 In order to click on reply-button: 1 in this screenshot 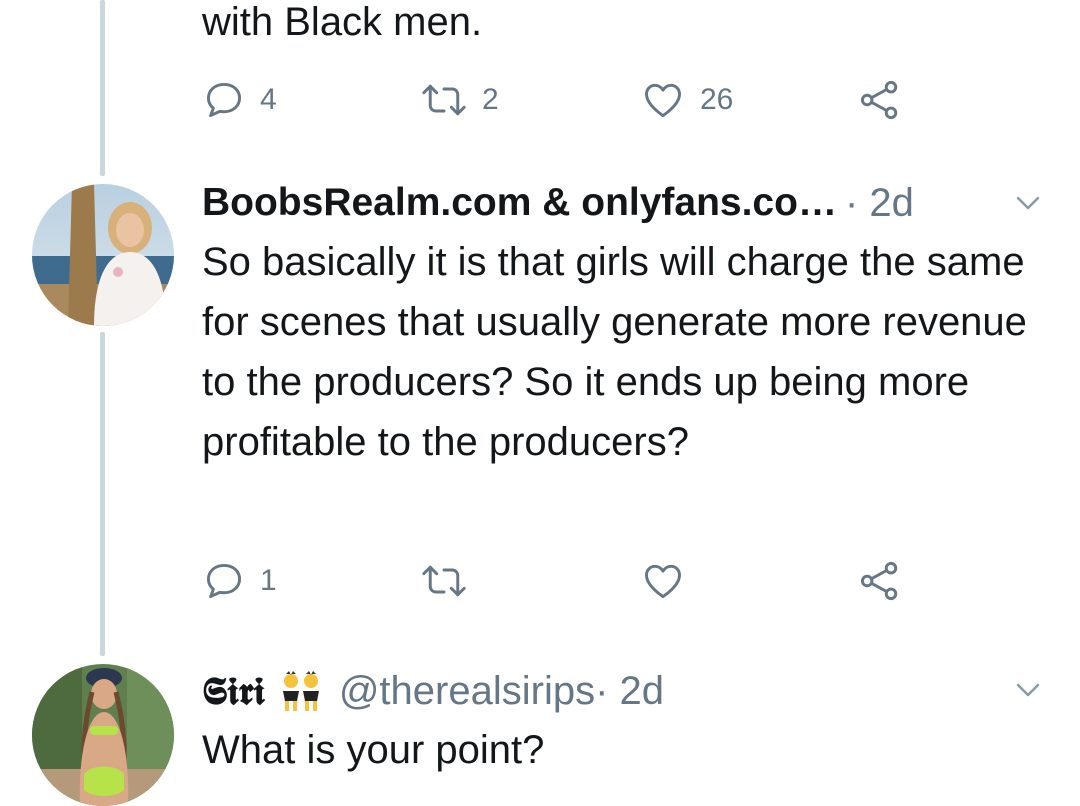, I will do `click(239, 581)`.